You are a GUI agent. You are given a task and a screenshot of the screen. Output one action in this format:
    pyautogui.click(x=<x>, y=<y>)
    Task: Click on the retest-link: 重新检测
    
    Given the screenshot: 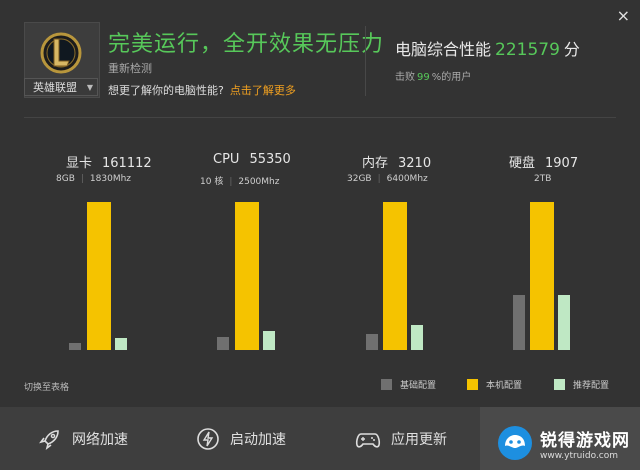 What is the action you would take?
    pyautogui.click(x=130, y=68)
    